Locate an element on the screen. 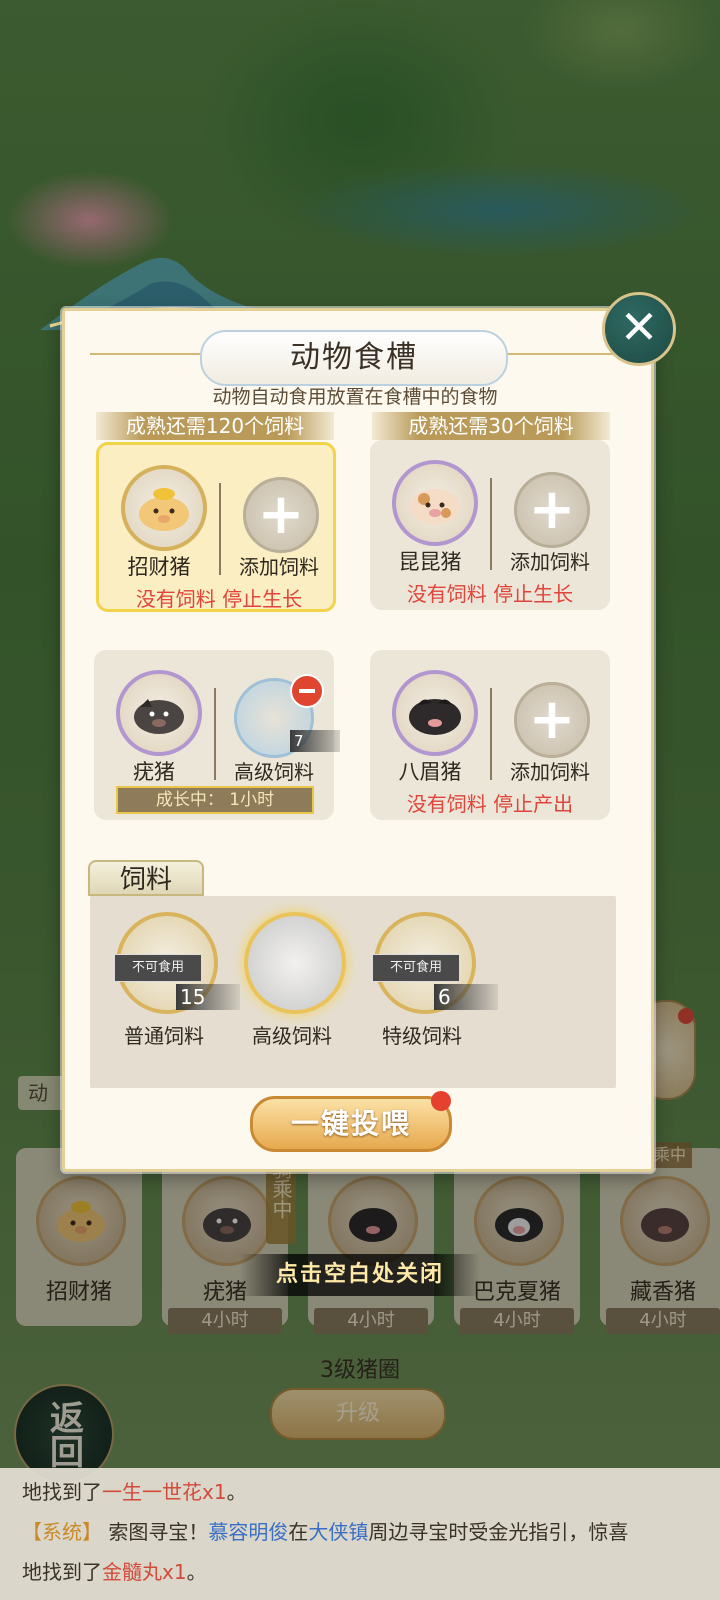 The width and height of the screenshot is (720, 1600). close-hint: 点击空白处关闭 is located at coordinates (360, 1275).